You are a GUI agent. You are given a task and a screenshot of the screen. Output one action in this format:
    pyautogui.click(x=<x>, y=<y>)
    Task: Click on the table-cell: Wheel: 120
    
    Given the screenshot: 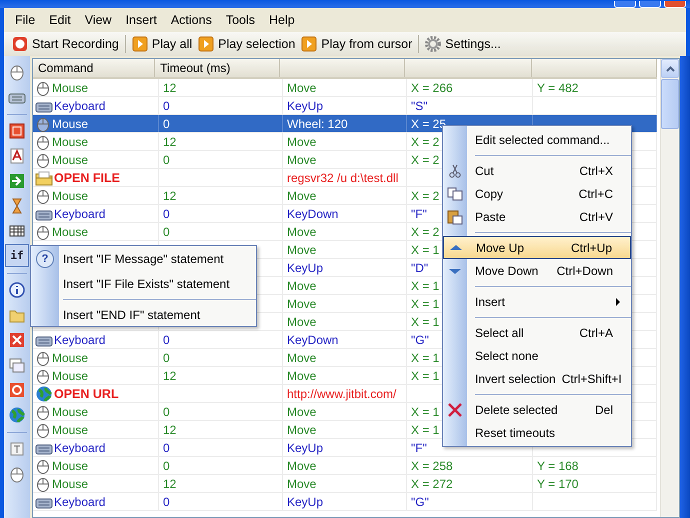 What is the action you would take?
    pyautogui.click(x=317, y=123)
    